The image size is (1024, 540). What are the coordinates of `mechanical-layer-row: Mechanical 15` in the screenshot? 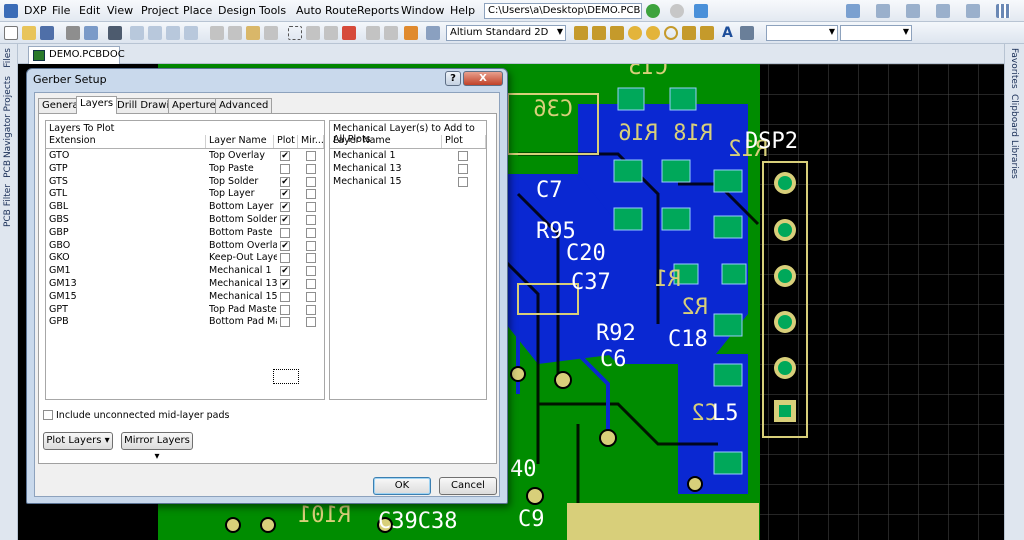 It's located at (408, 182).